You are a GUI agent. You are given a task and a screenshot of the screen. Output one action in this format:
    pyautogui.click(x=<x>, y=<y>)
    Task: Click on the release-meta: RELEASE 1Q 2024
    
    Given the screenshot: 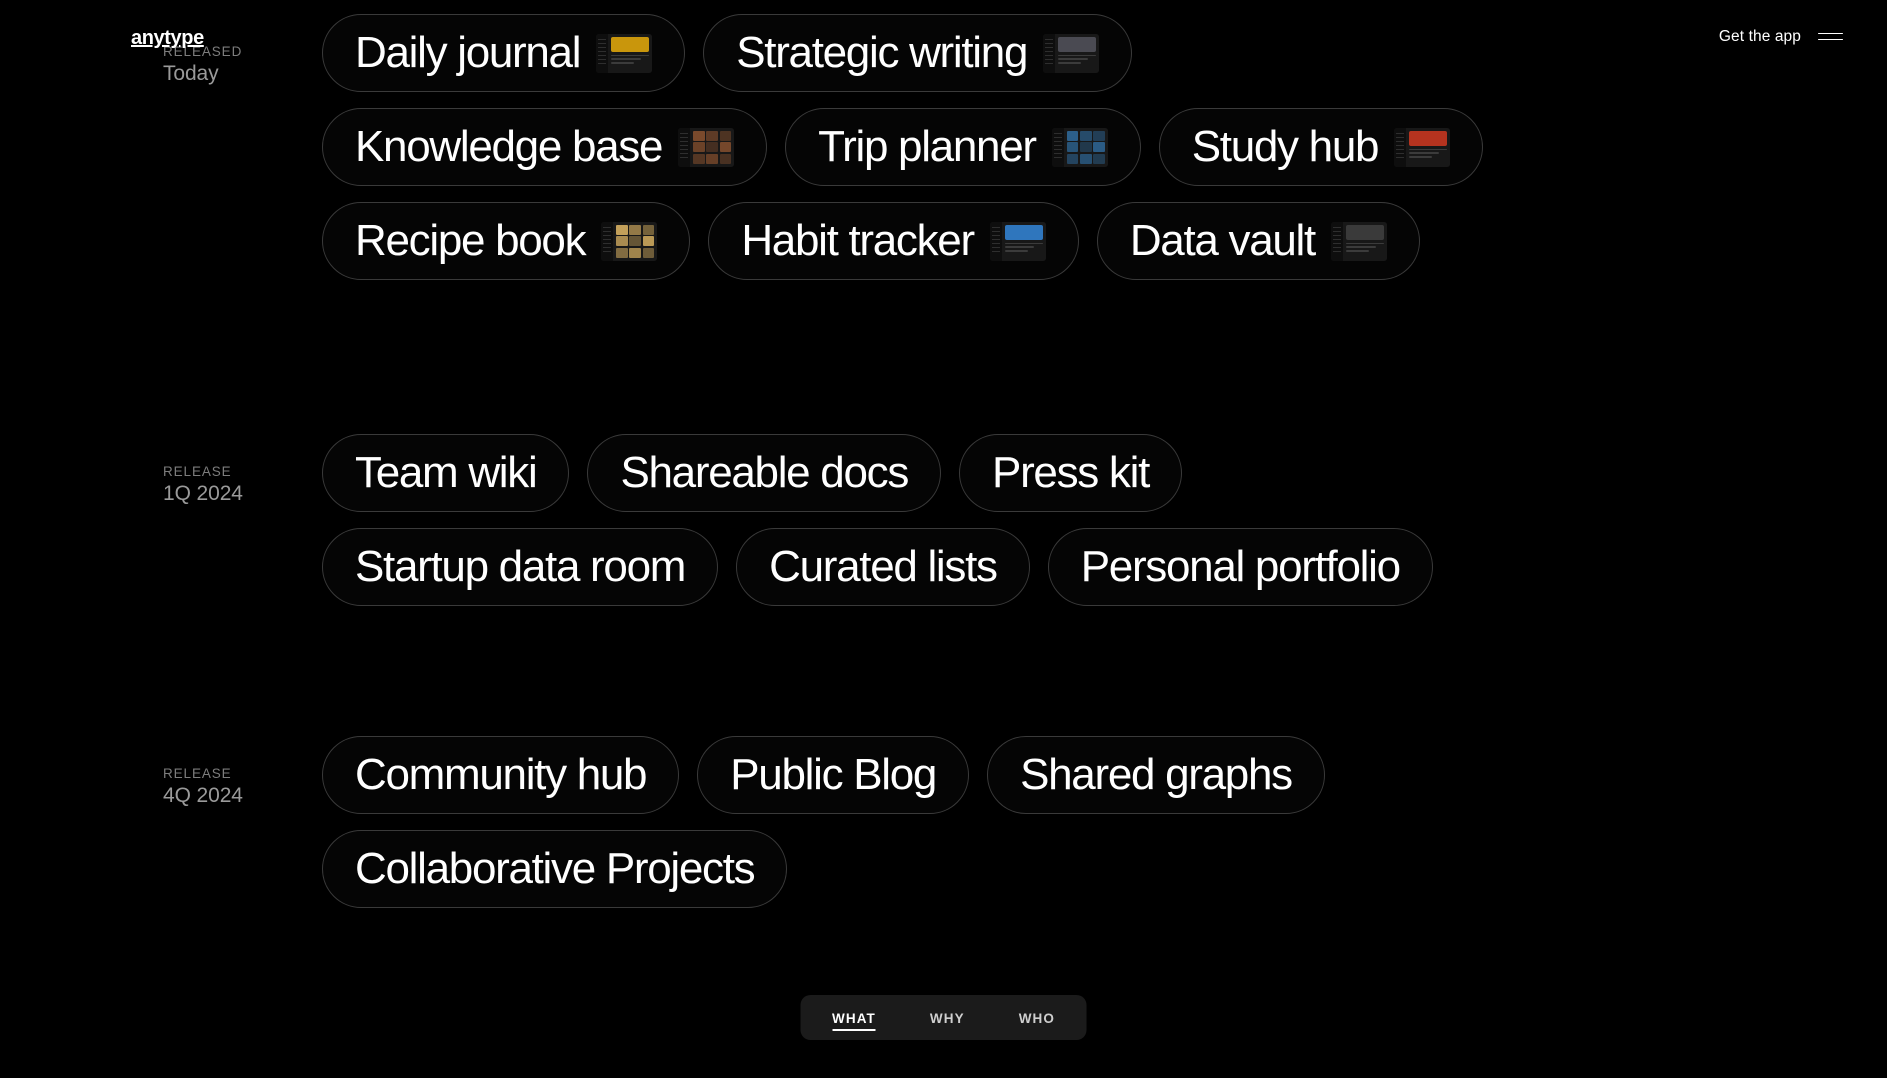 What is the action you would take?
    pyautogui.click(x=253, y=486)
    